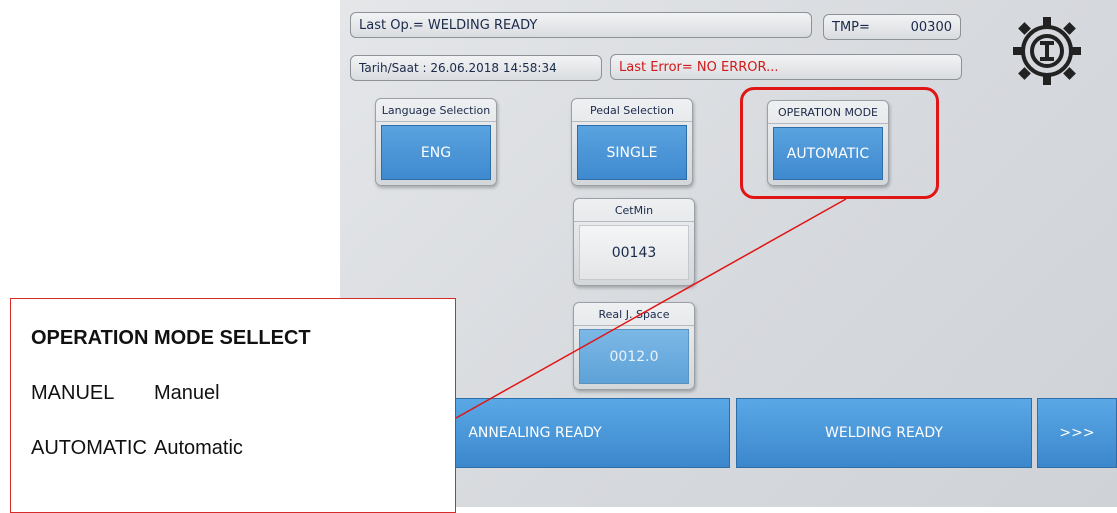 This screenshot has width=1117, height=513. Describe the element at coordinates (851, 27) in the screenshot. I see `tmp-label: TMP=` at that location.